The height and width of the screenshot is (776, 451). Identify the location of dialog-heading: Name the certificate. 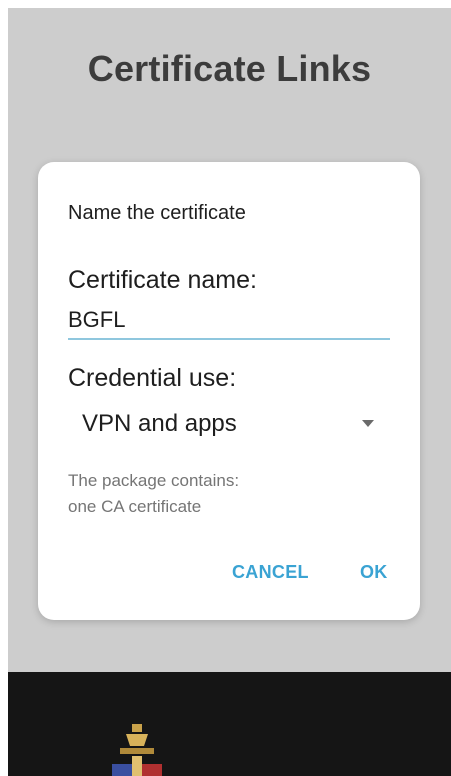
(157, 213).